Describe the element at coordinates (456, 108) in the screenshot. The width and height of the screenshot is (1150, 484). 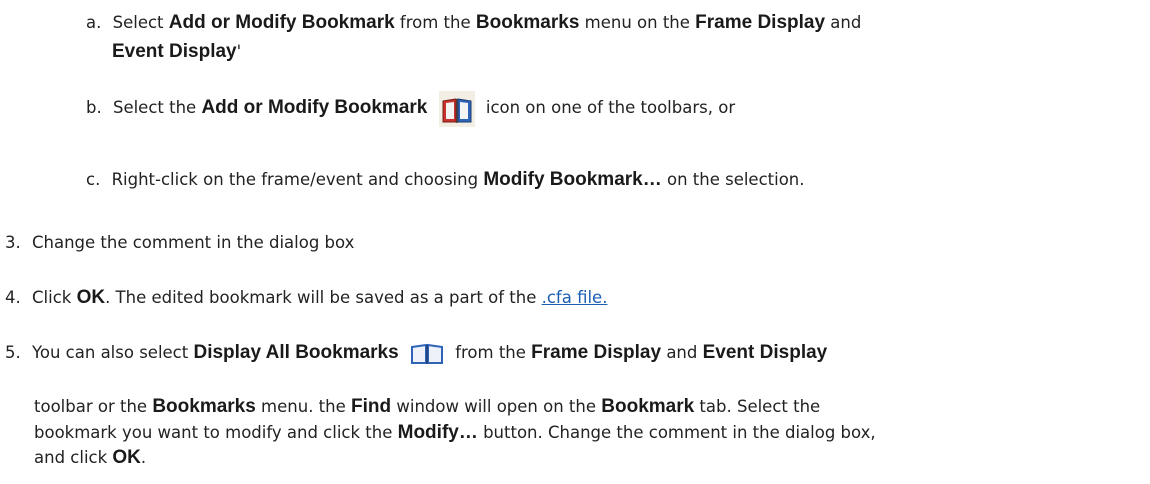
I see `add-modify-bookmark-icon` at that location.